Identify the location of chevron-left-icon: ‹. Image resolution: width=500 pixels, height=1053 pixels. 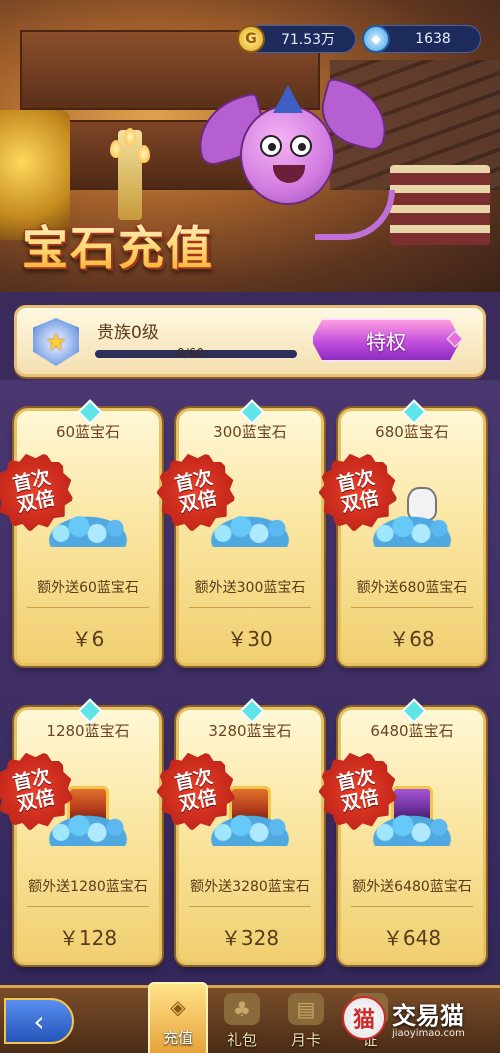
(39, 1021).